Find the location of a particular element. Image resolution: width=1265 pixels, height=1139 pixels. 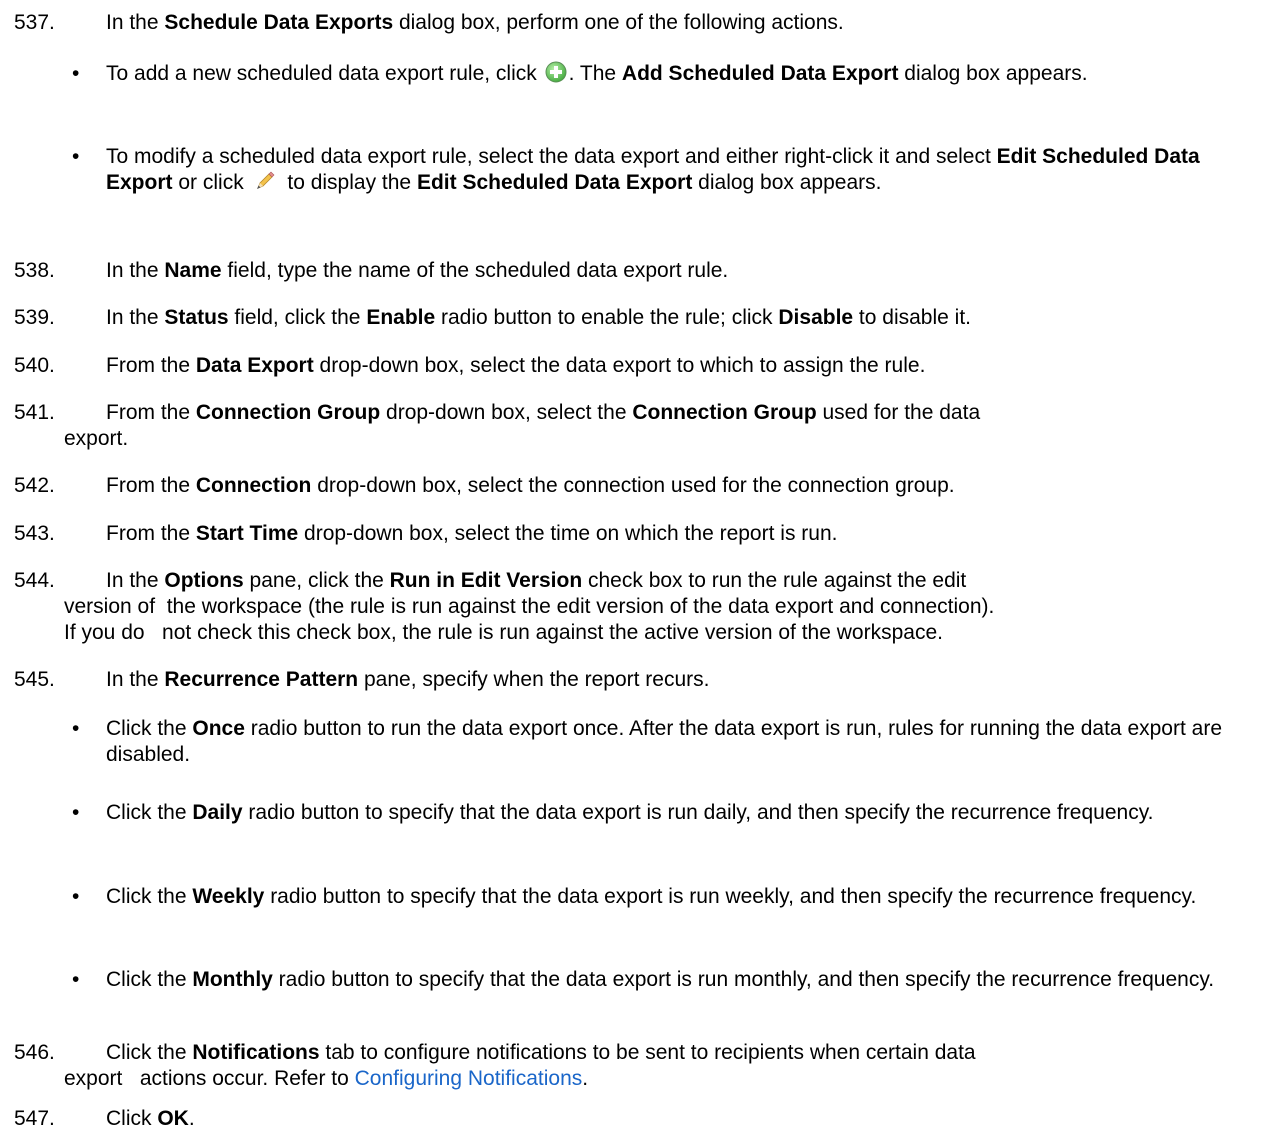

ui-term: Run in Edit Version is located at coordinates (486, 580).